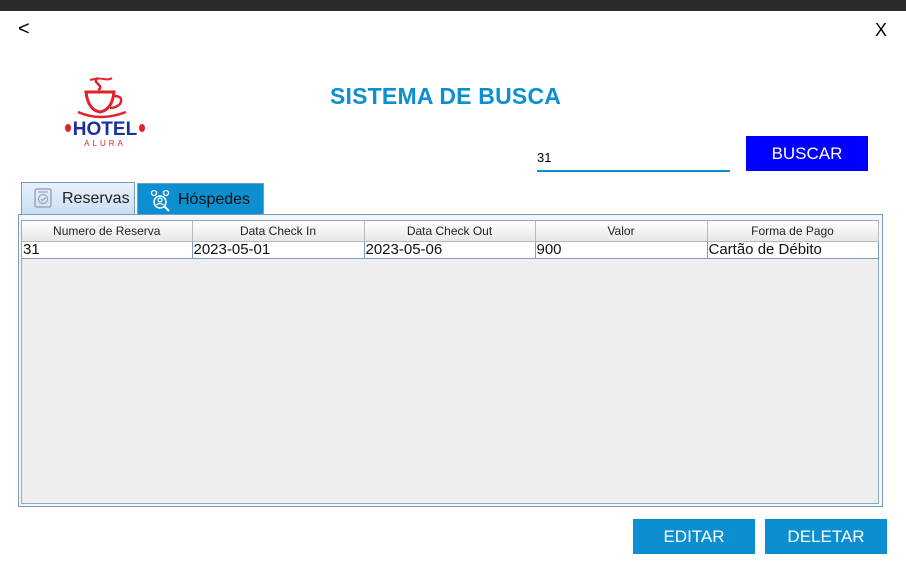  Describe the element at coordinates (160, 200) in the screenshot. I see `guests-search-icon` at that location.